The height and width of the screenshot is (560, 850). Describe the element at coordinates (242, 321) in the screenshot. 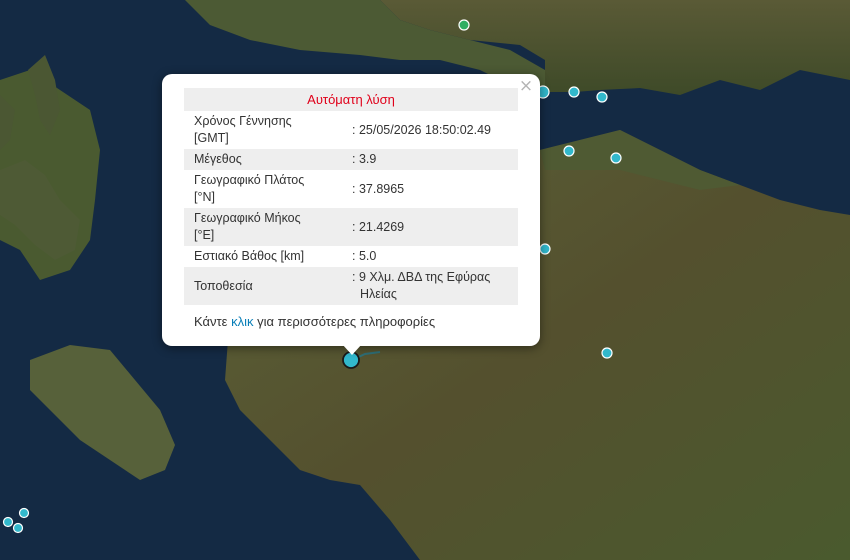

I see `more-info-link: κλικ` at that location.